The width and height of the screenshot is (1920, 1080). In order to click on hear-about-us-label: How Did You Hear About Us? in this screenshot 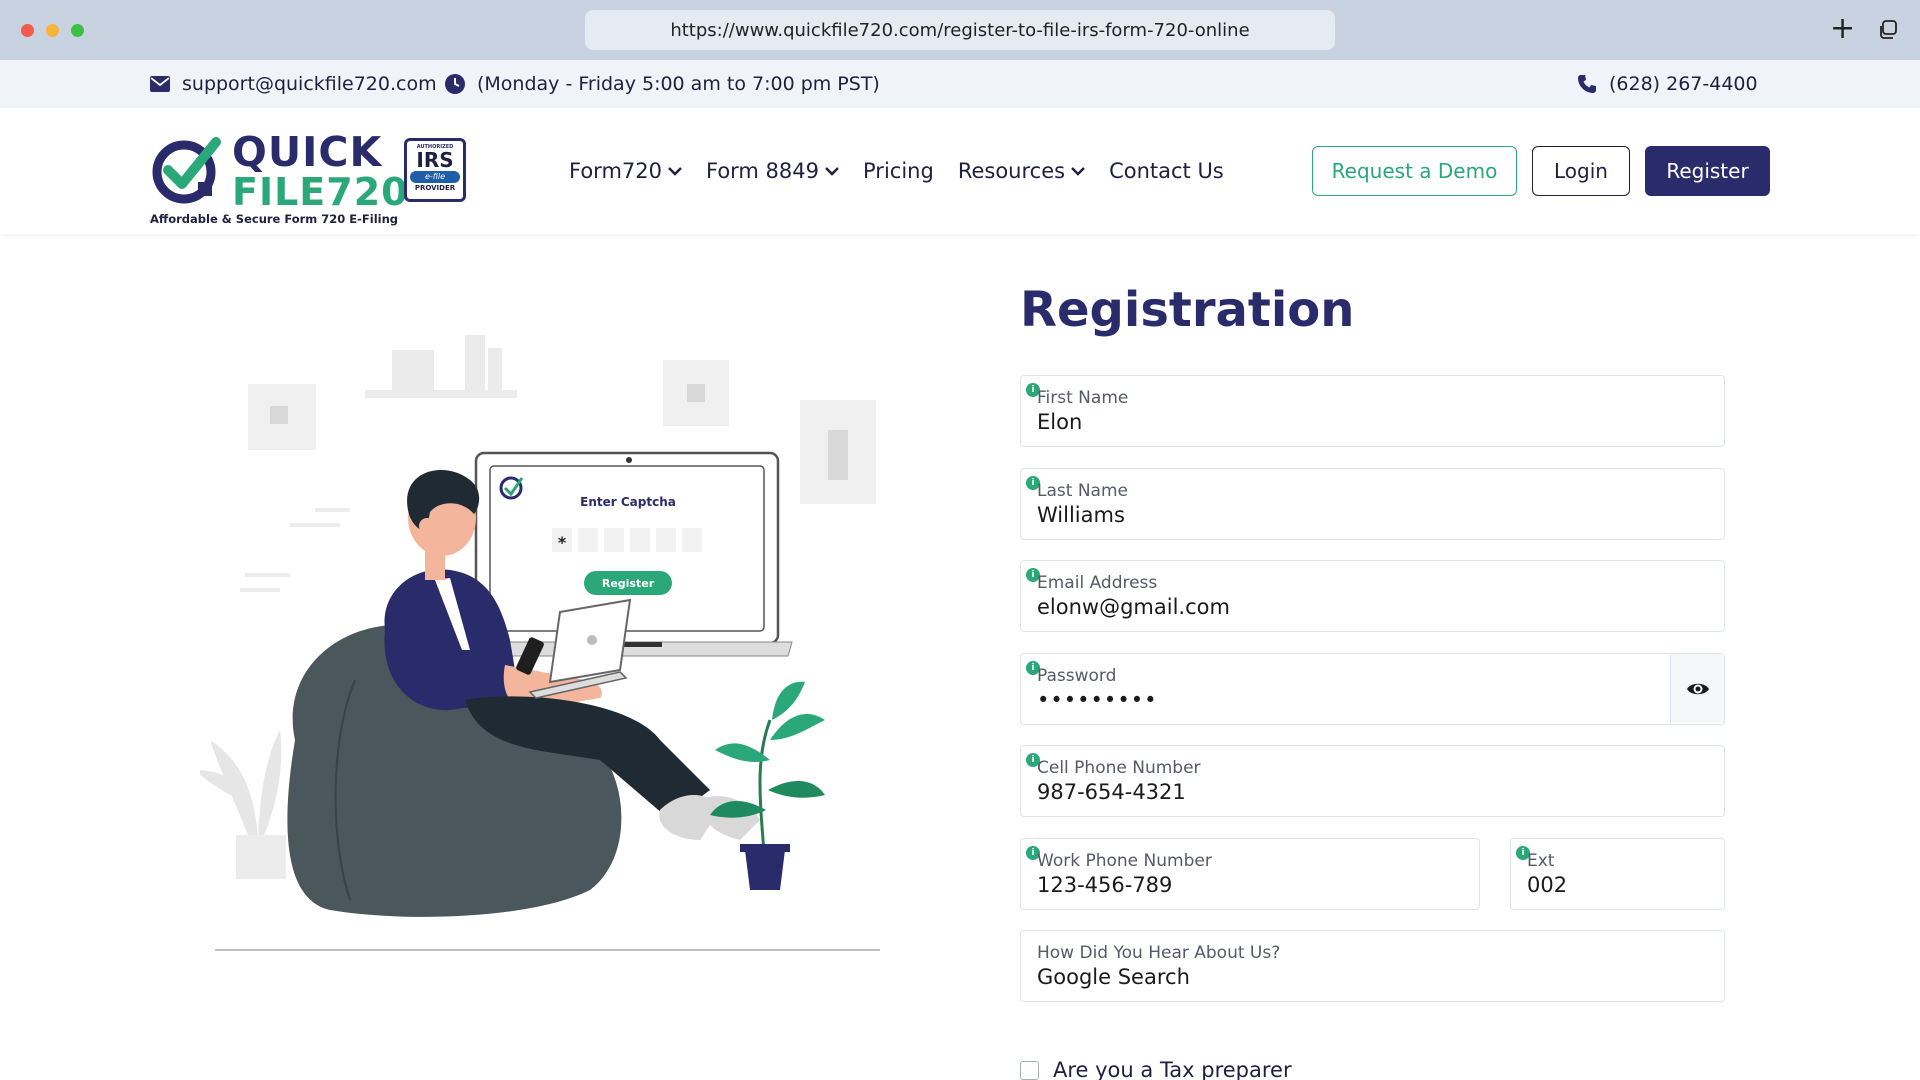, I will do `click(1159, 953)`.